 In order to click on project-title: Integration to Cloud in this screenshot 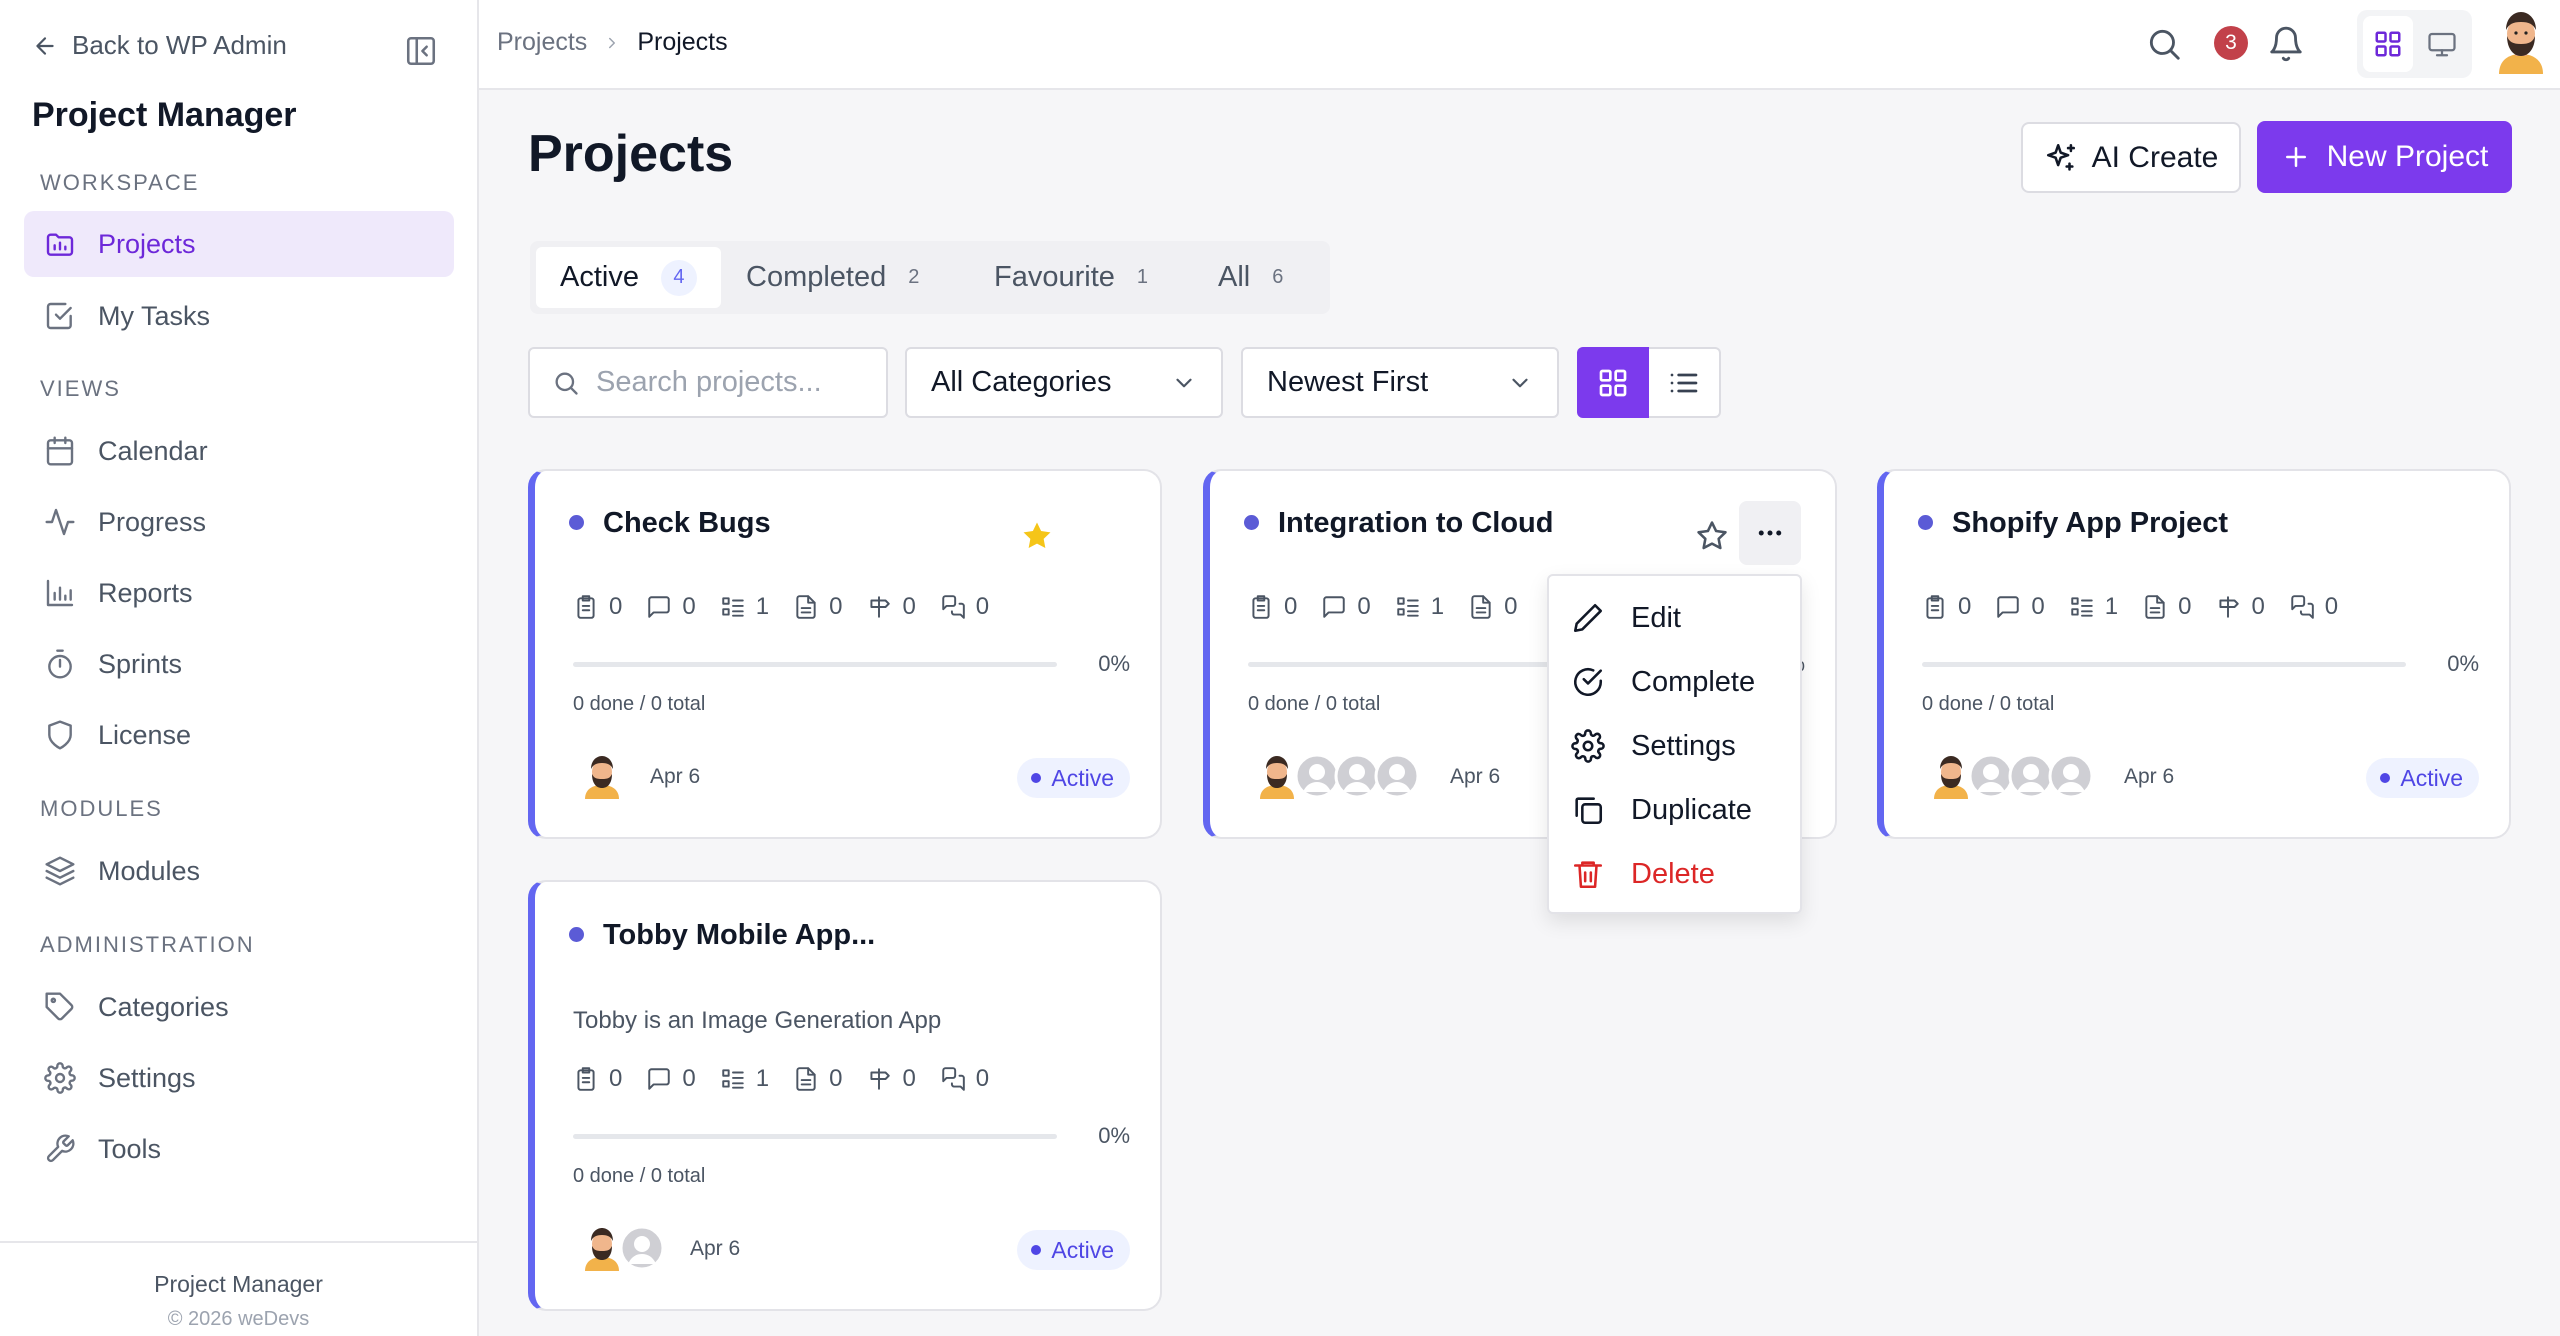, I will do `click(1416, 523)`.